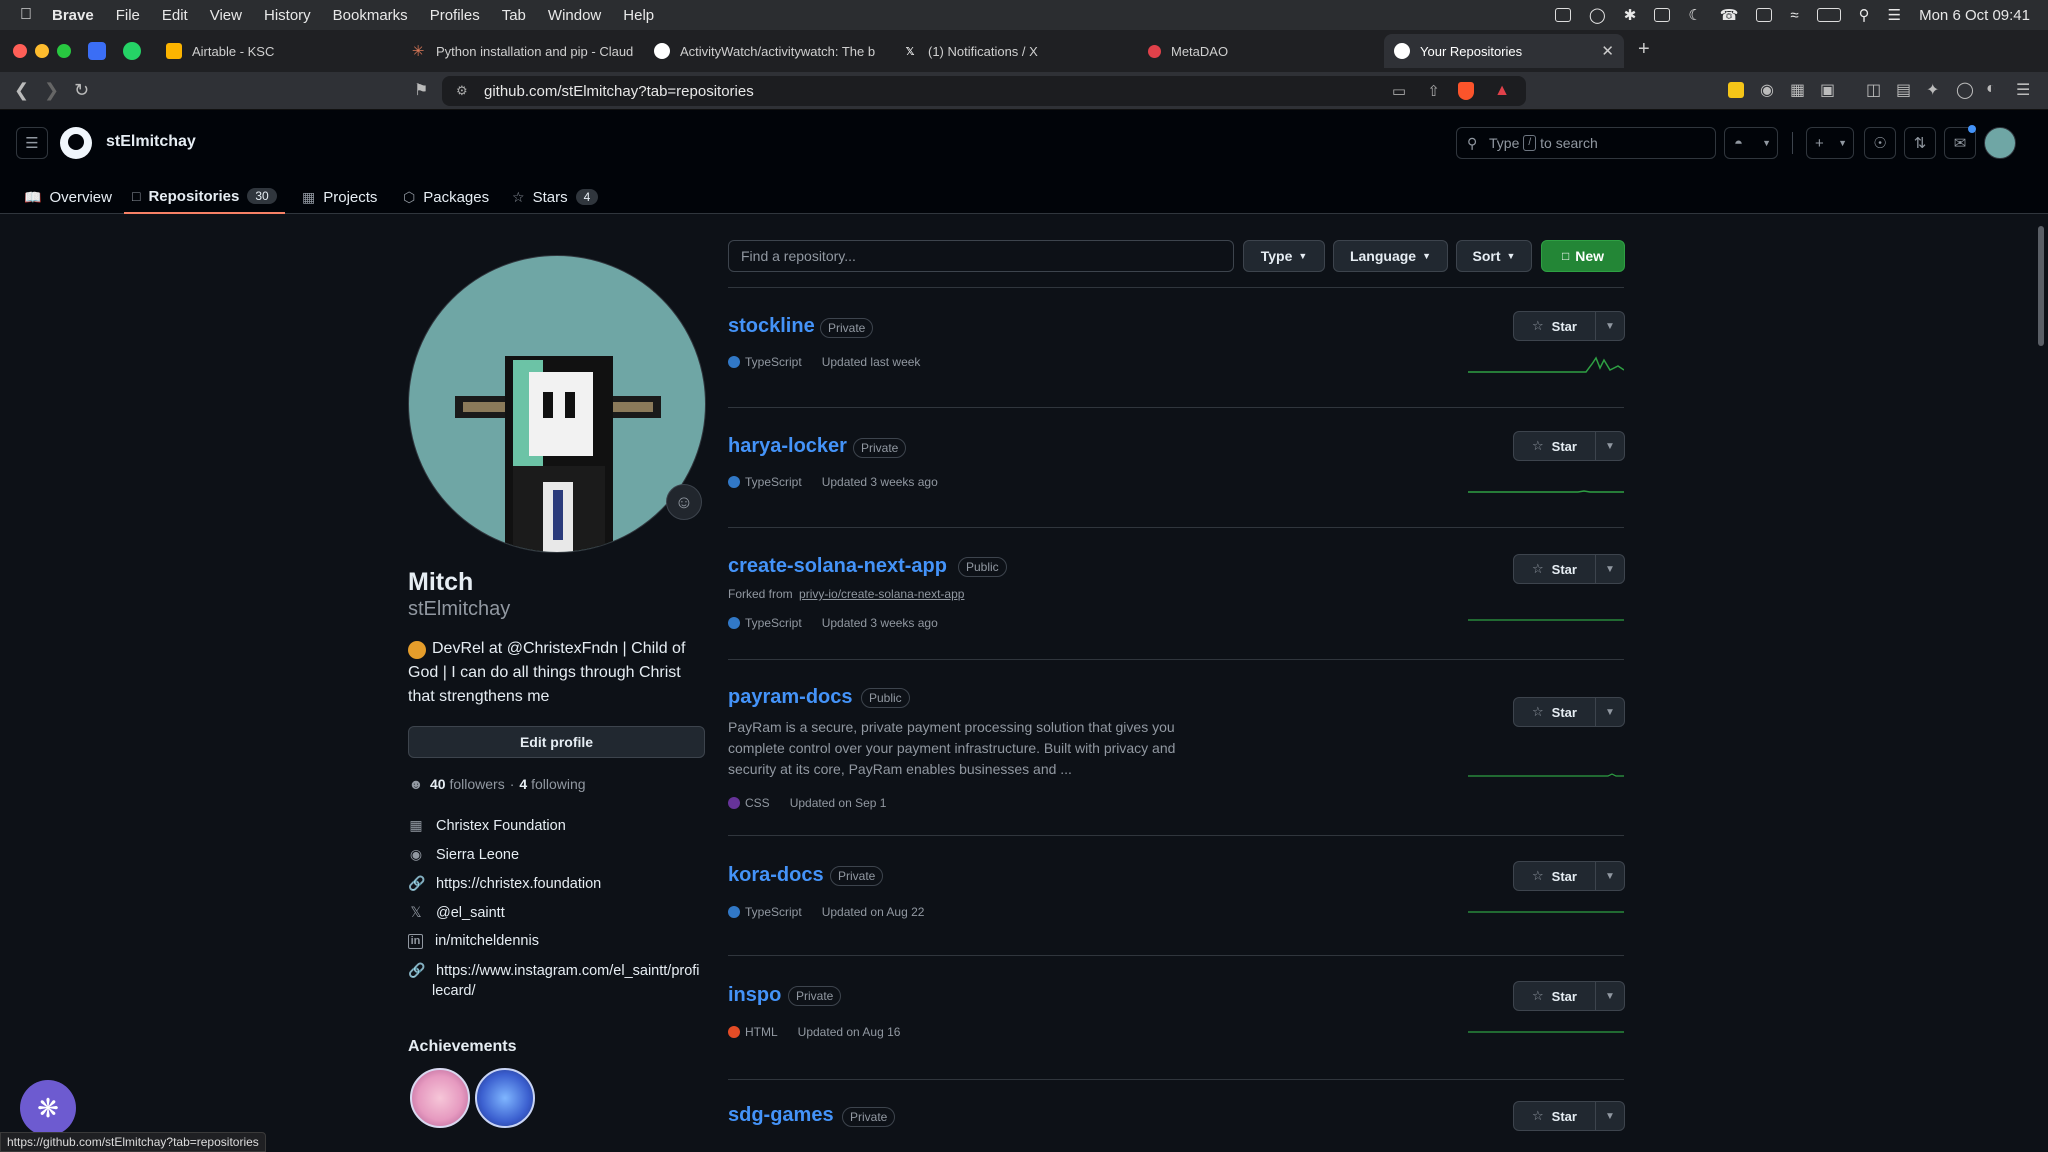 The height and width of the screenshot is (1152, 2048). I want to click on control-center-icon: ☰, so click(1894, 15).